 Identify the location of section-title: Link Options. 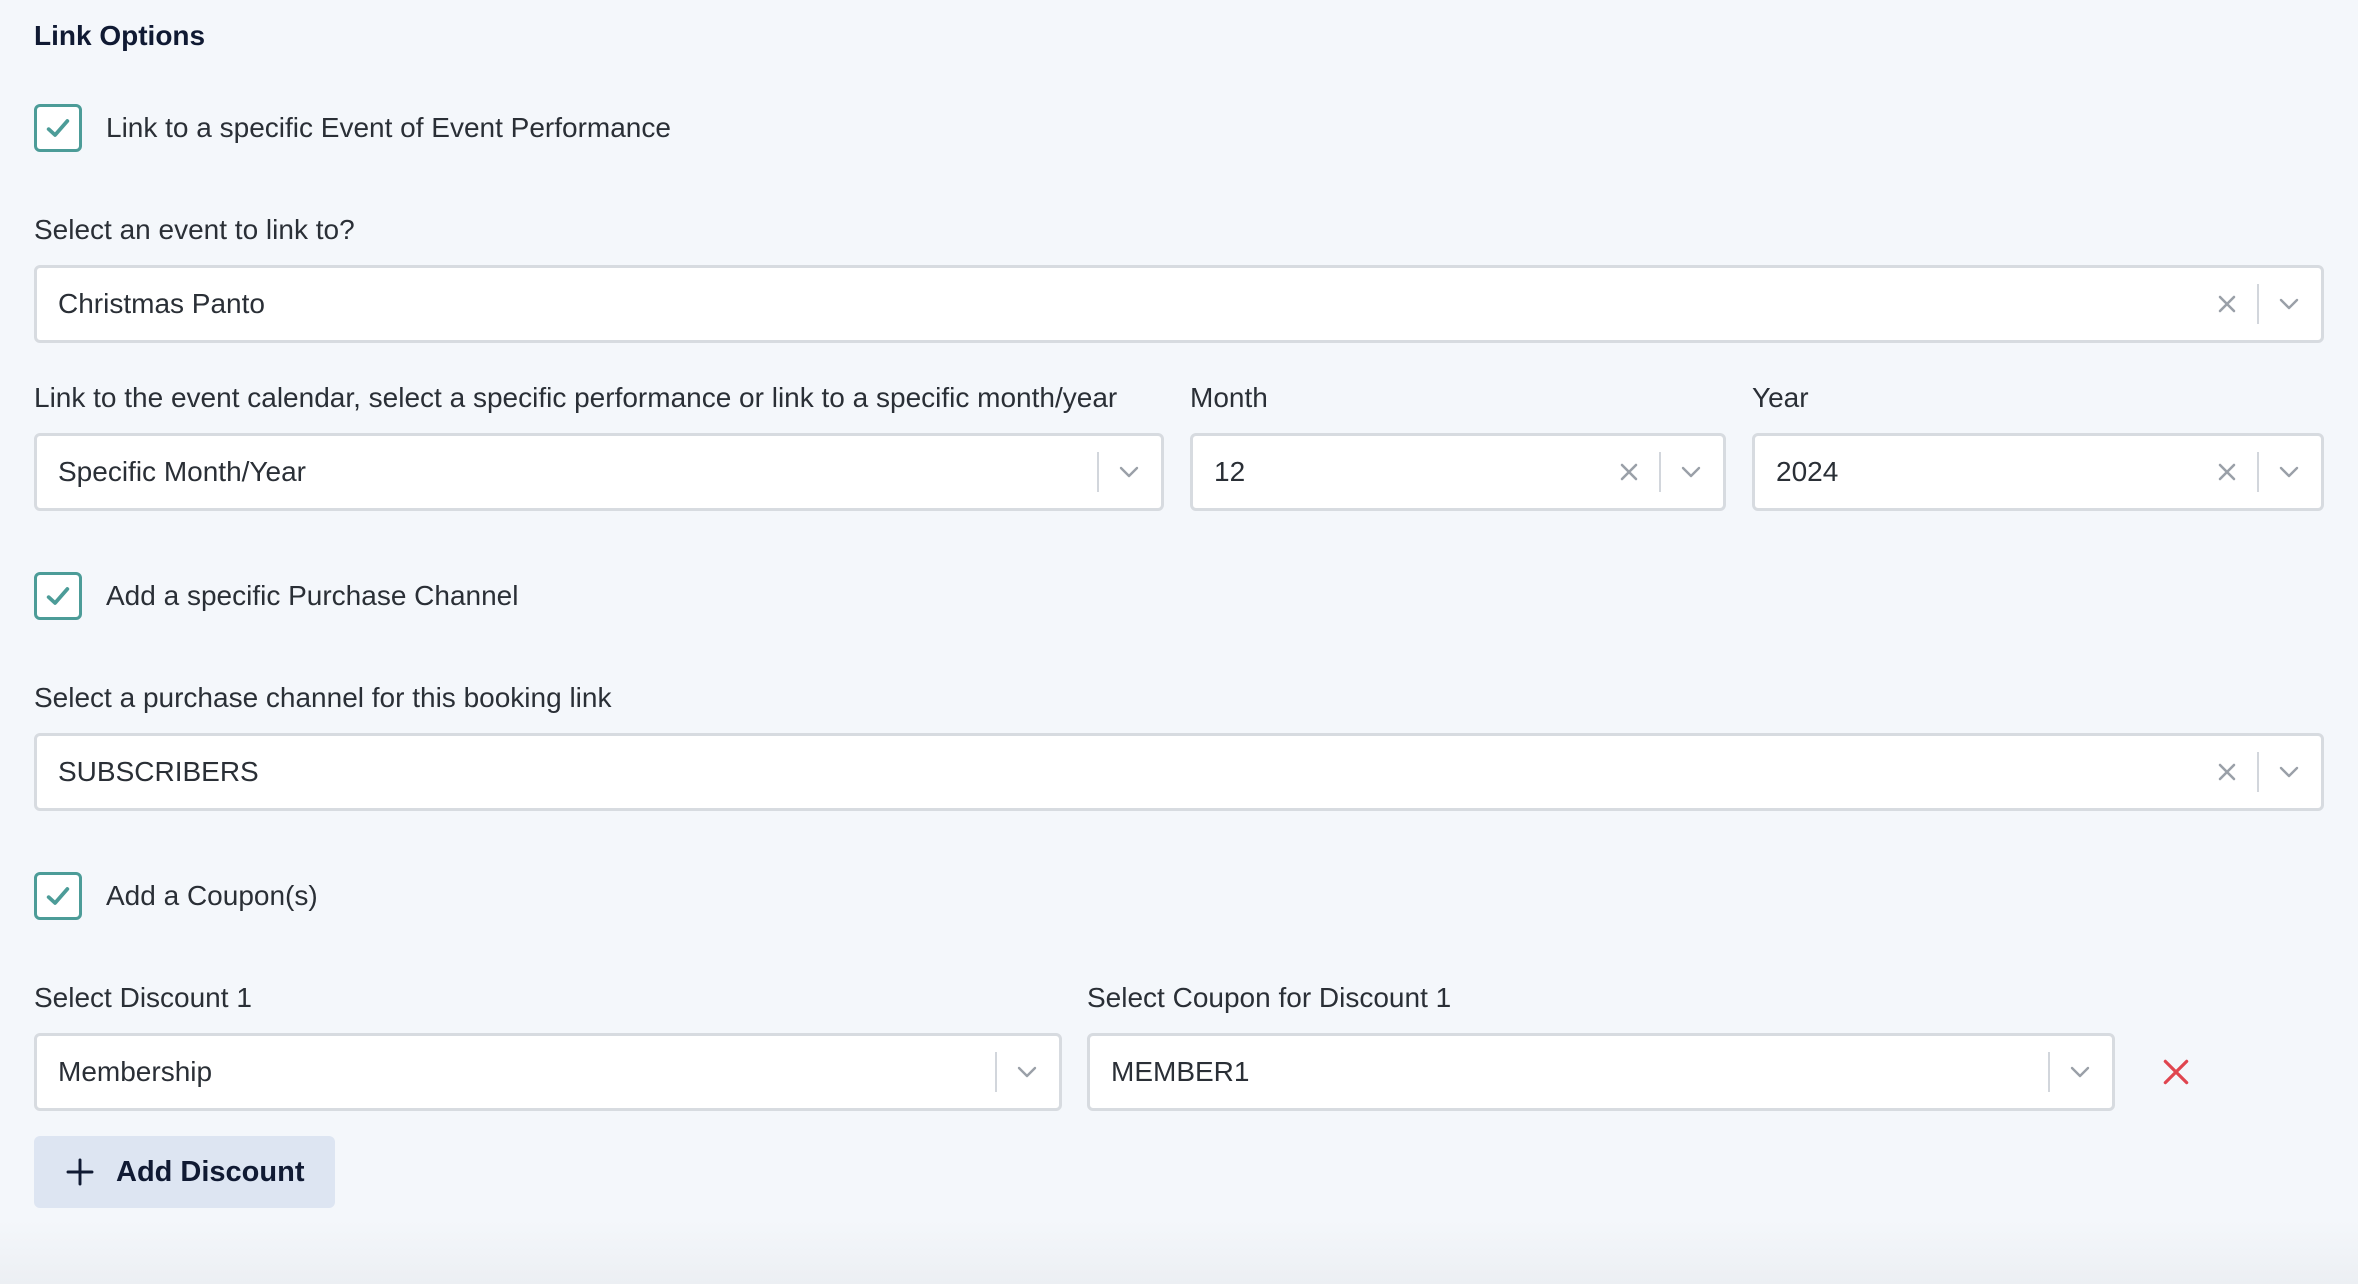
(120, 35).